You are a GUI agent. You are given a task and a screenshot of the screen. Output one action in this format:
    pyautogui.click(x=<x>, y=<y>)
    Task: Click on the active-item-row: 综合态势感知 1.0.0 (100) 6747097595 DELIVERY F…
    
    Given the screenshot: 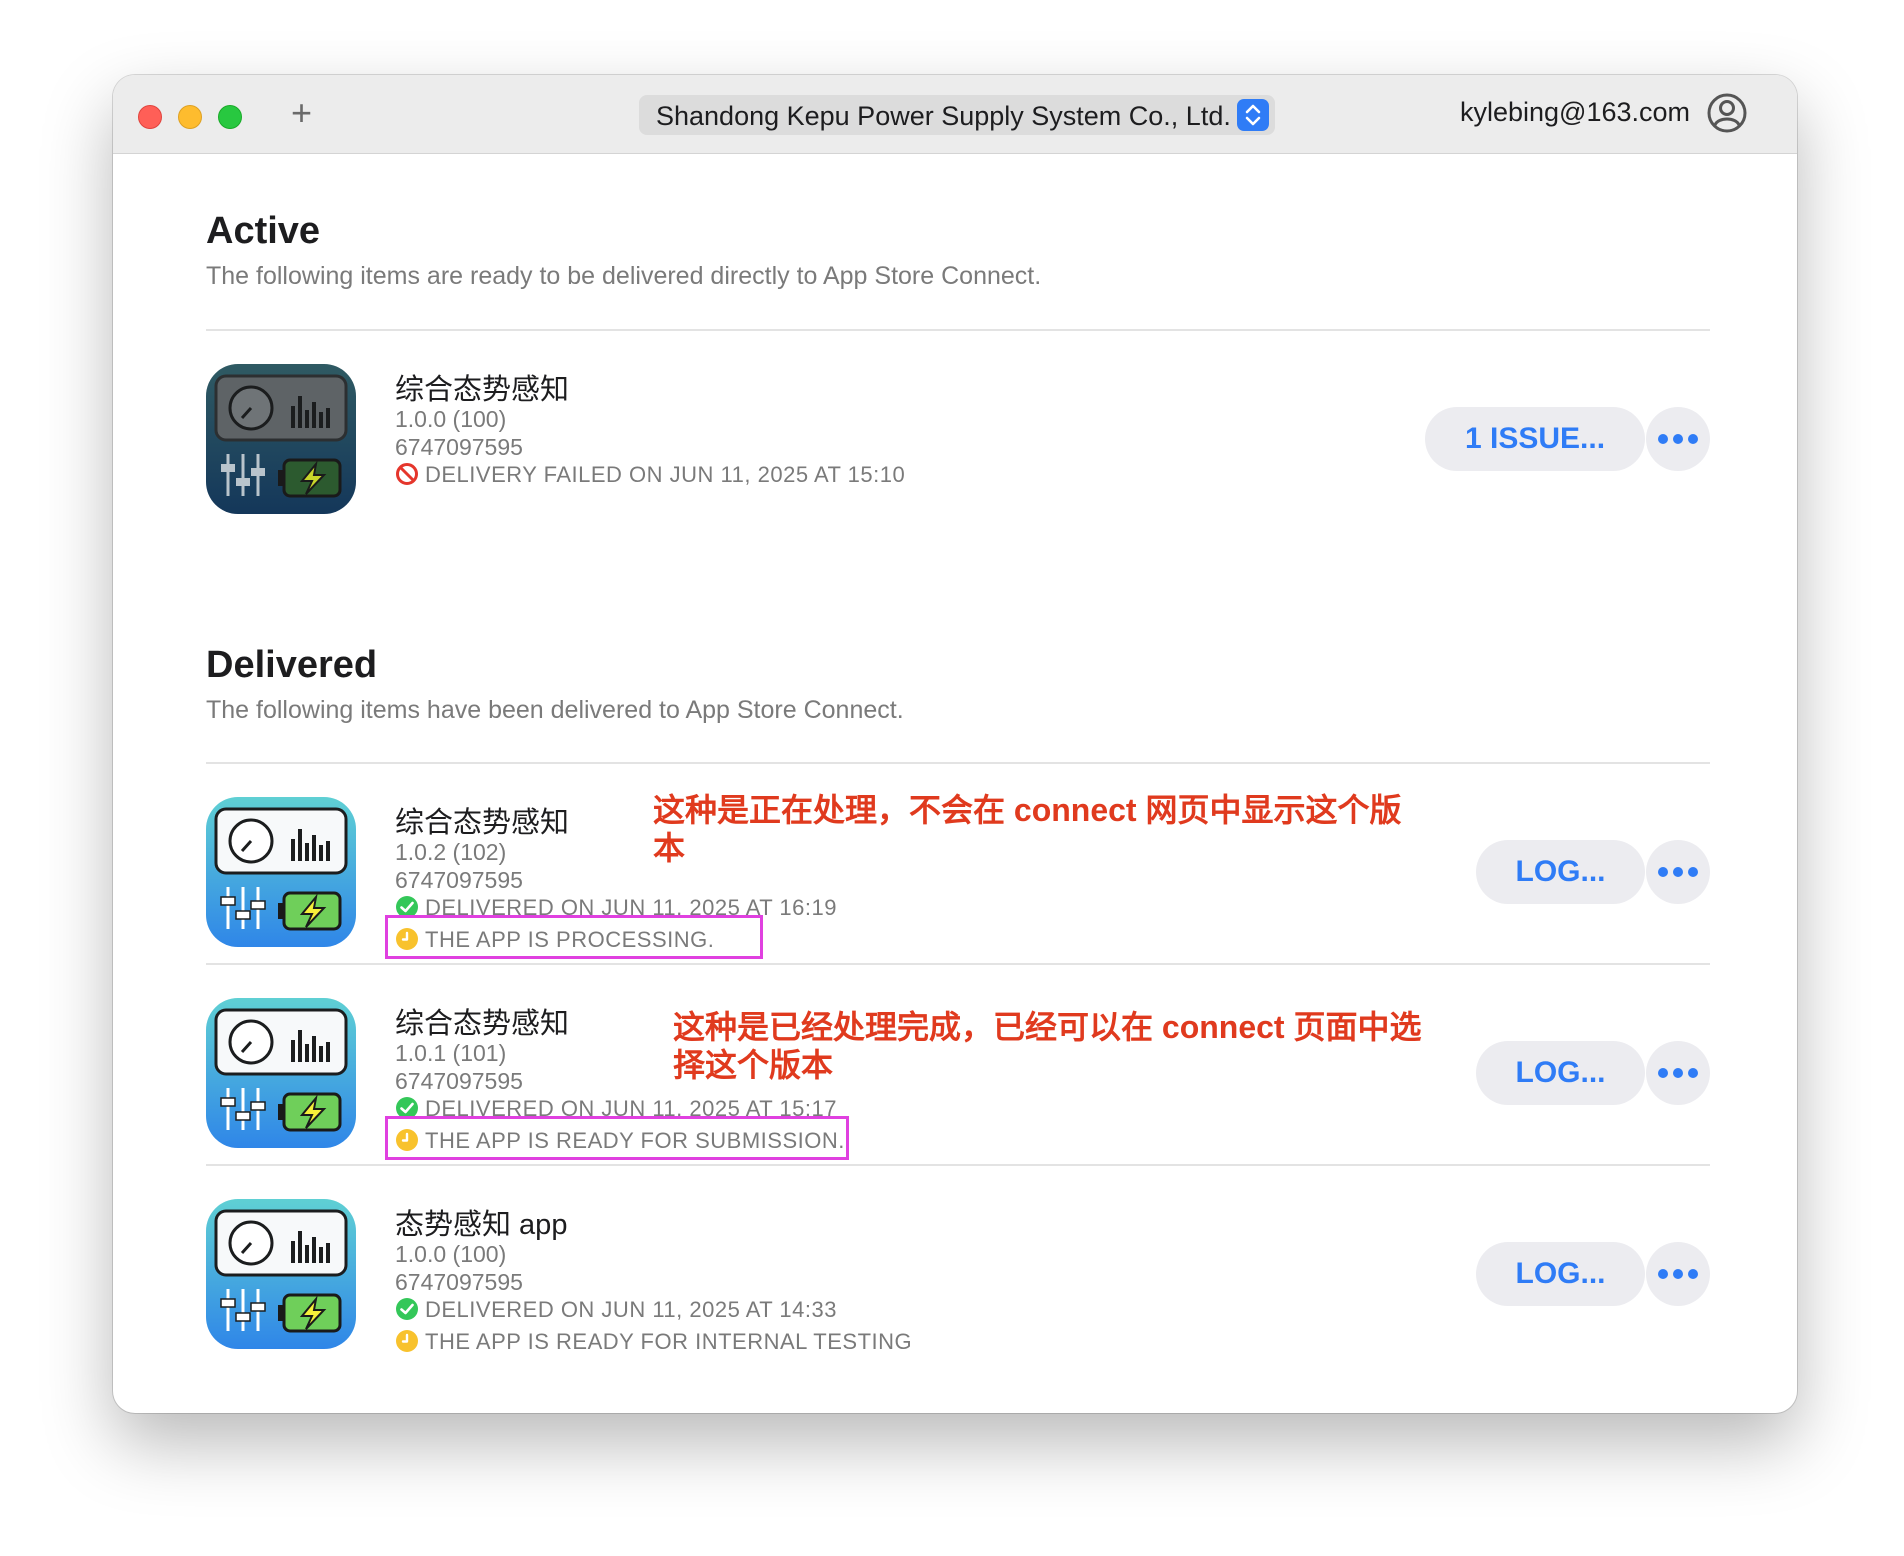 What is the action you would take?
    pyautogui.click(x=955, y=464)
    